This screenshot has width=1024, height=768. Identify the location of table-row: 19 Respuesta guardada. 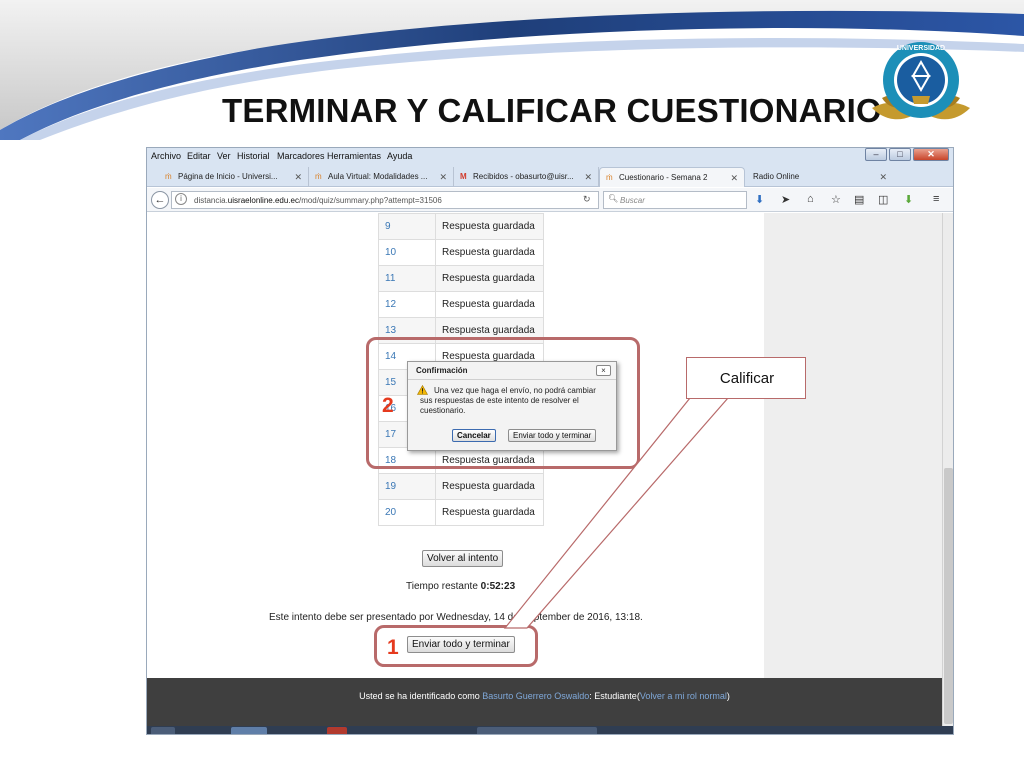
(461, 486).